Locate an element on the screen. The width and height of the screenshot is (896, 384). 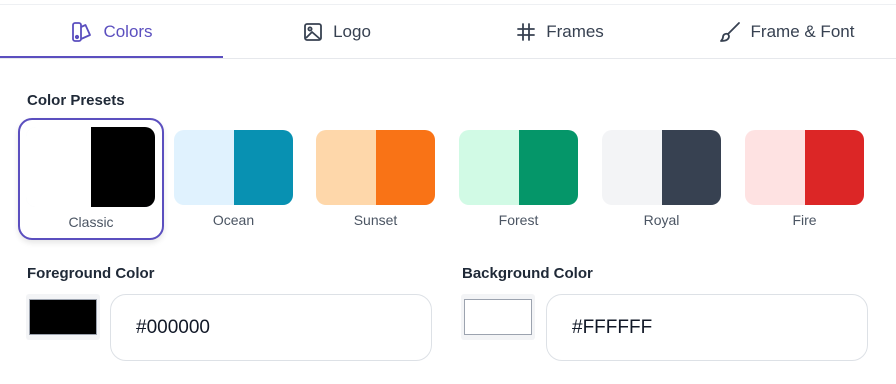
preset-label: Classic is located at coordinates (91, 222).